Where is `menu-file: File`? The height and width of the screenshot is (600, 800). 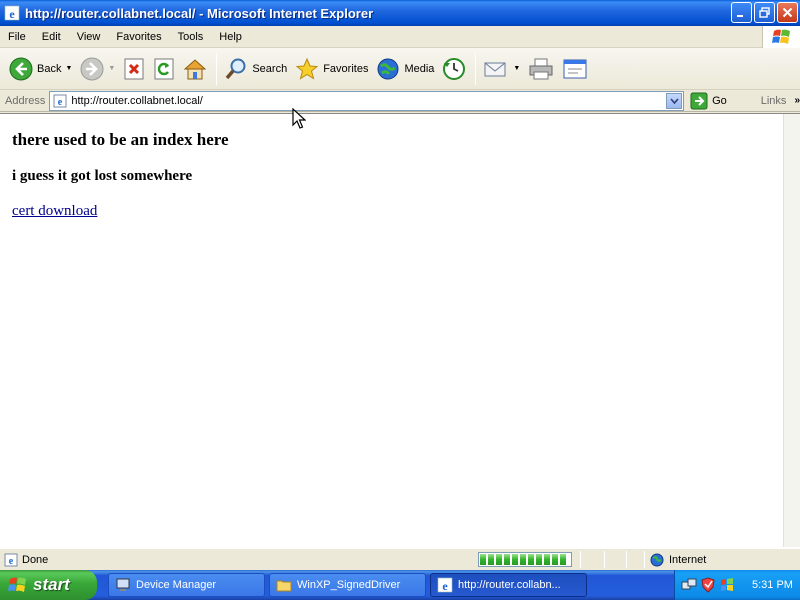
menu-file: File is located at coordinates (17, 37).